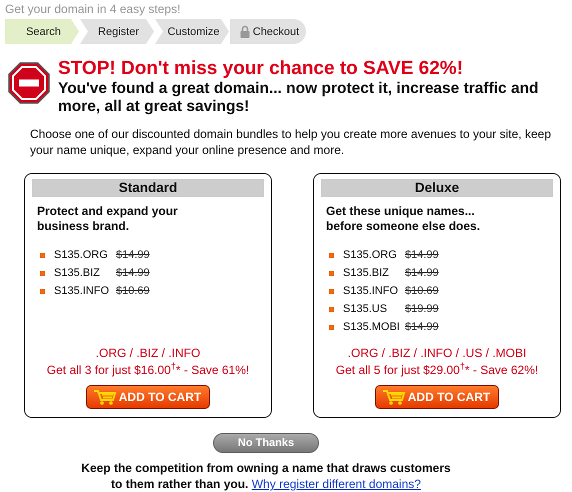 Image resolution: width=572 pixels, height=492 pixels. What do you see at coordinates (148, 353) in the screenshot?
I see `extensions-text: .ORG / .BIZ / .INFO` at bounding box center [148, 353].